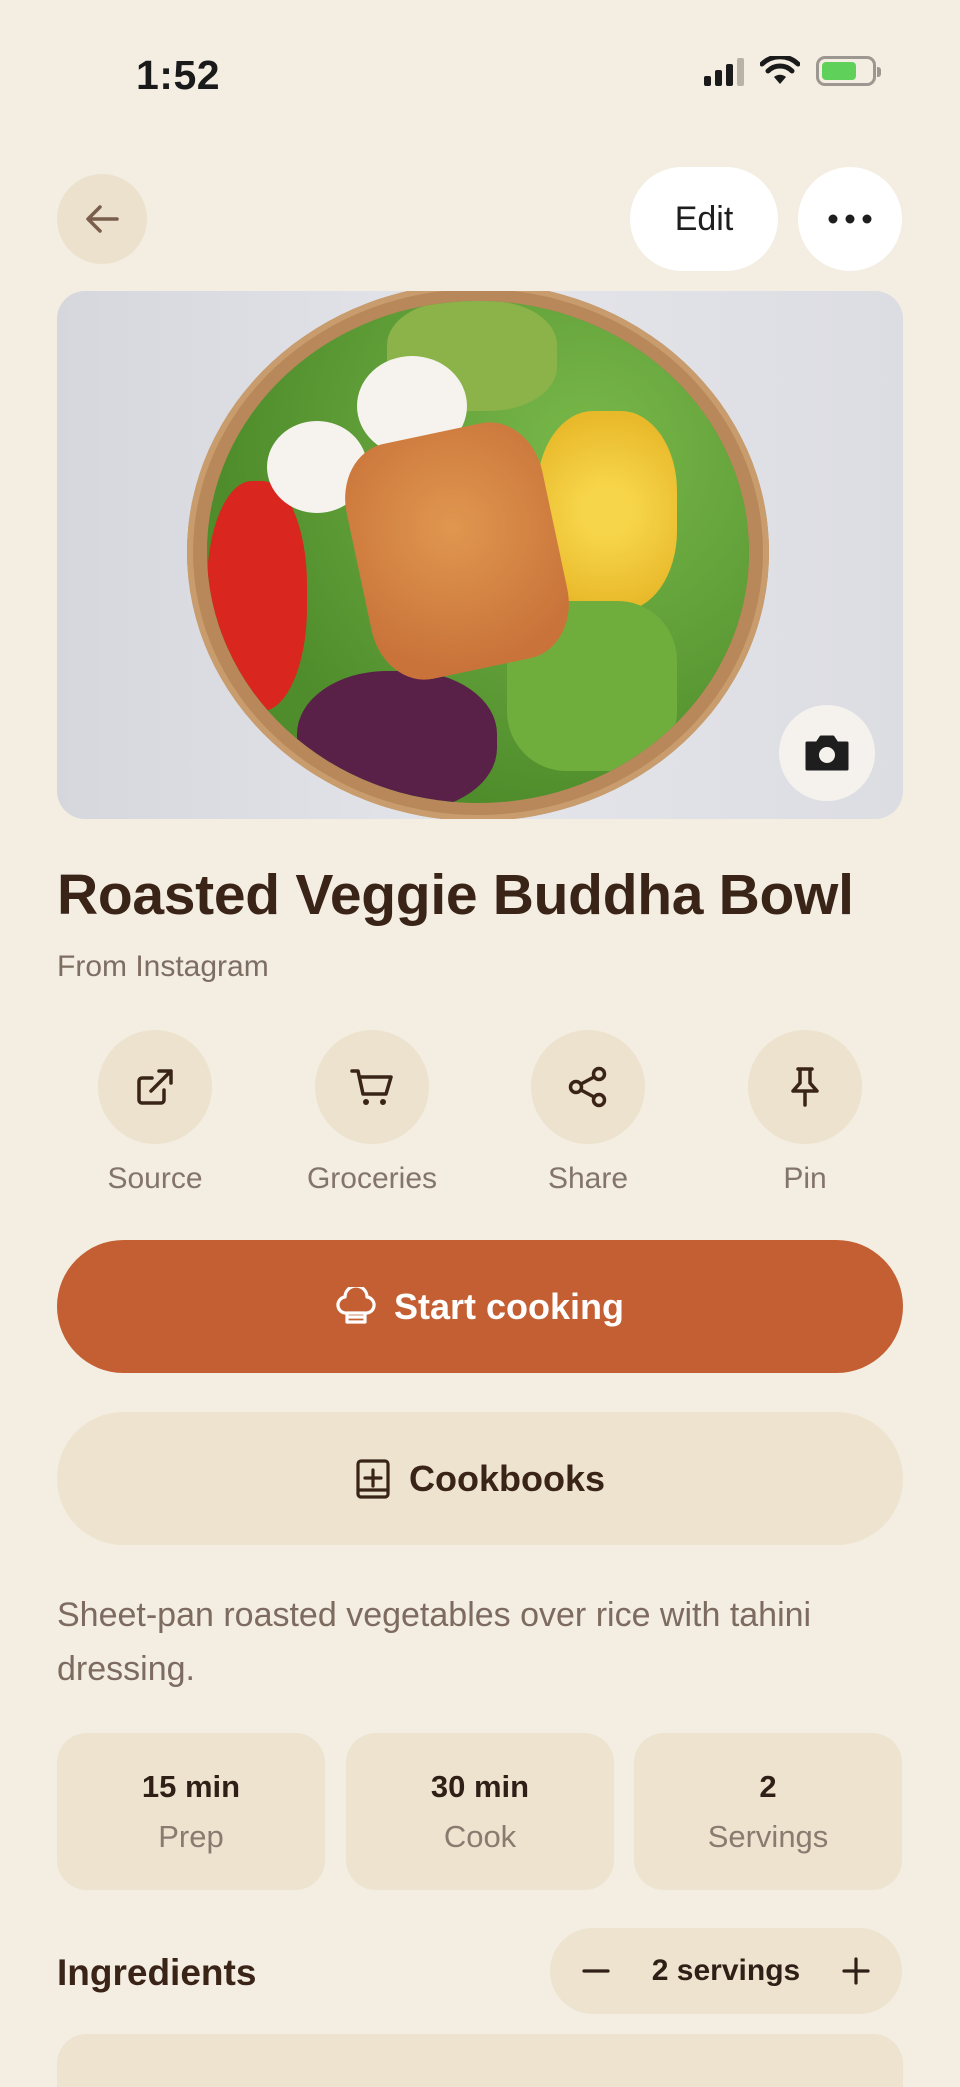 The height and width of the screenshot is (2087, 960). Describe the element at coordinates (480, 1836) in the screenshot. I see `cook-time-label: Cook` at that location.